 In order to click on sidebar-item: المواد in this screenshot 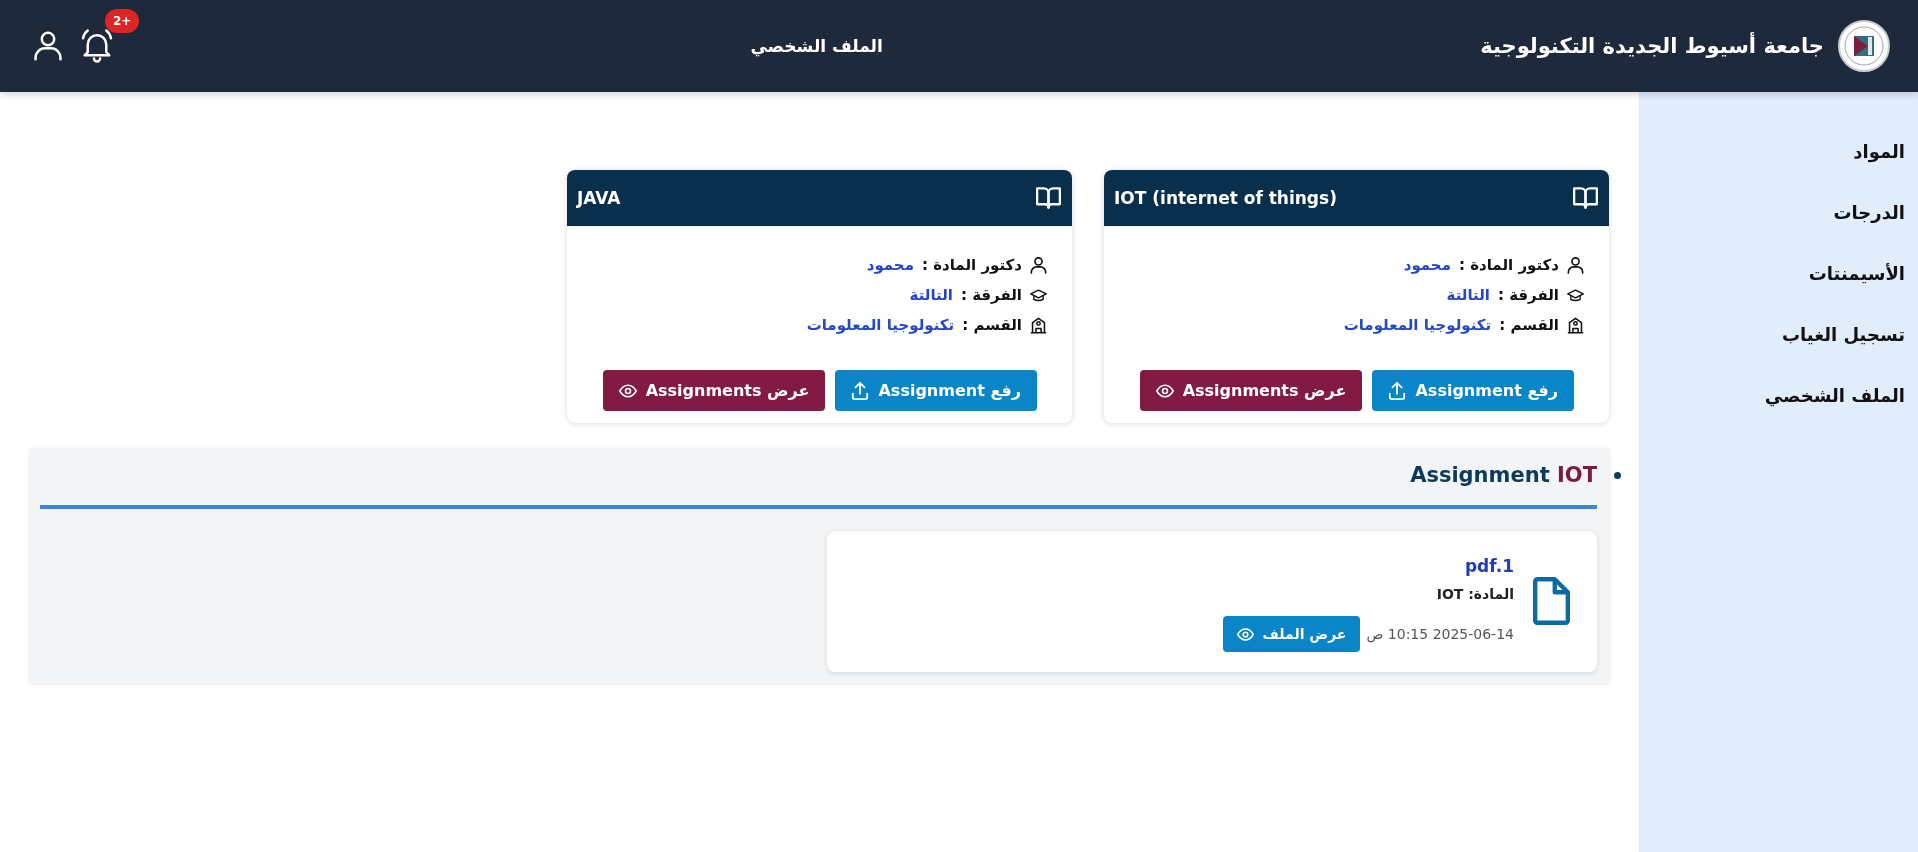, I will do `click(1879, 152)`.